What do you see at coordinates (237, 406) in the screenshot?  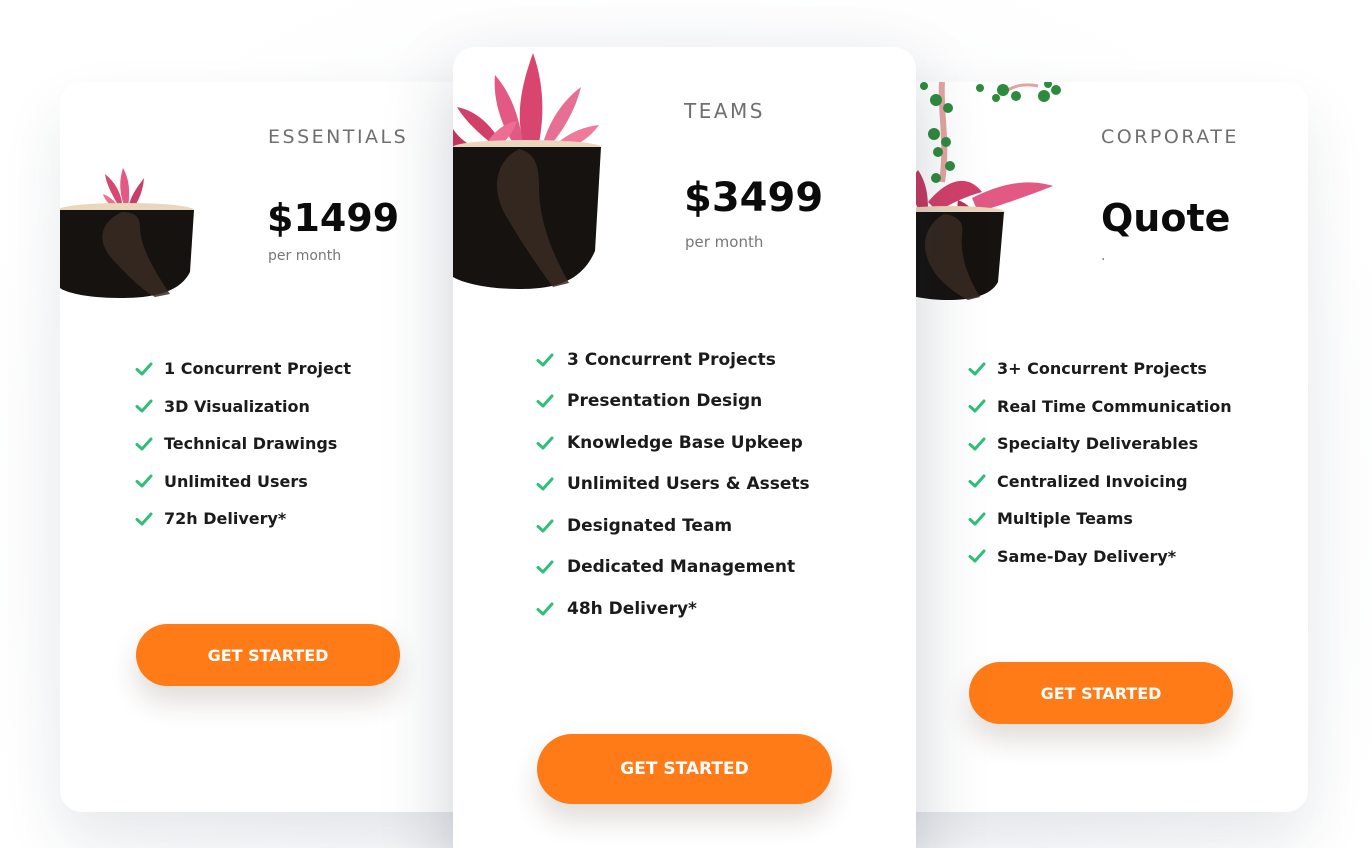 I see `feature-label: 3D Visualization` at bounding box center [237, 406].